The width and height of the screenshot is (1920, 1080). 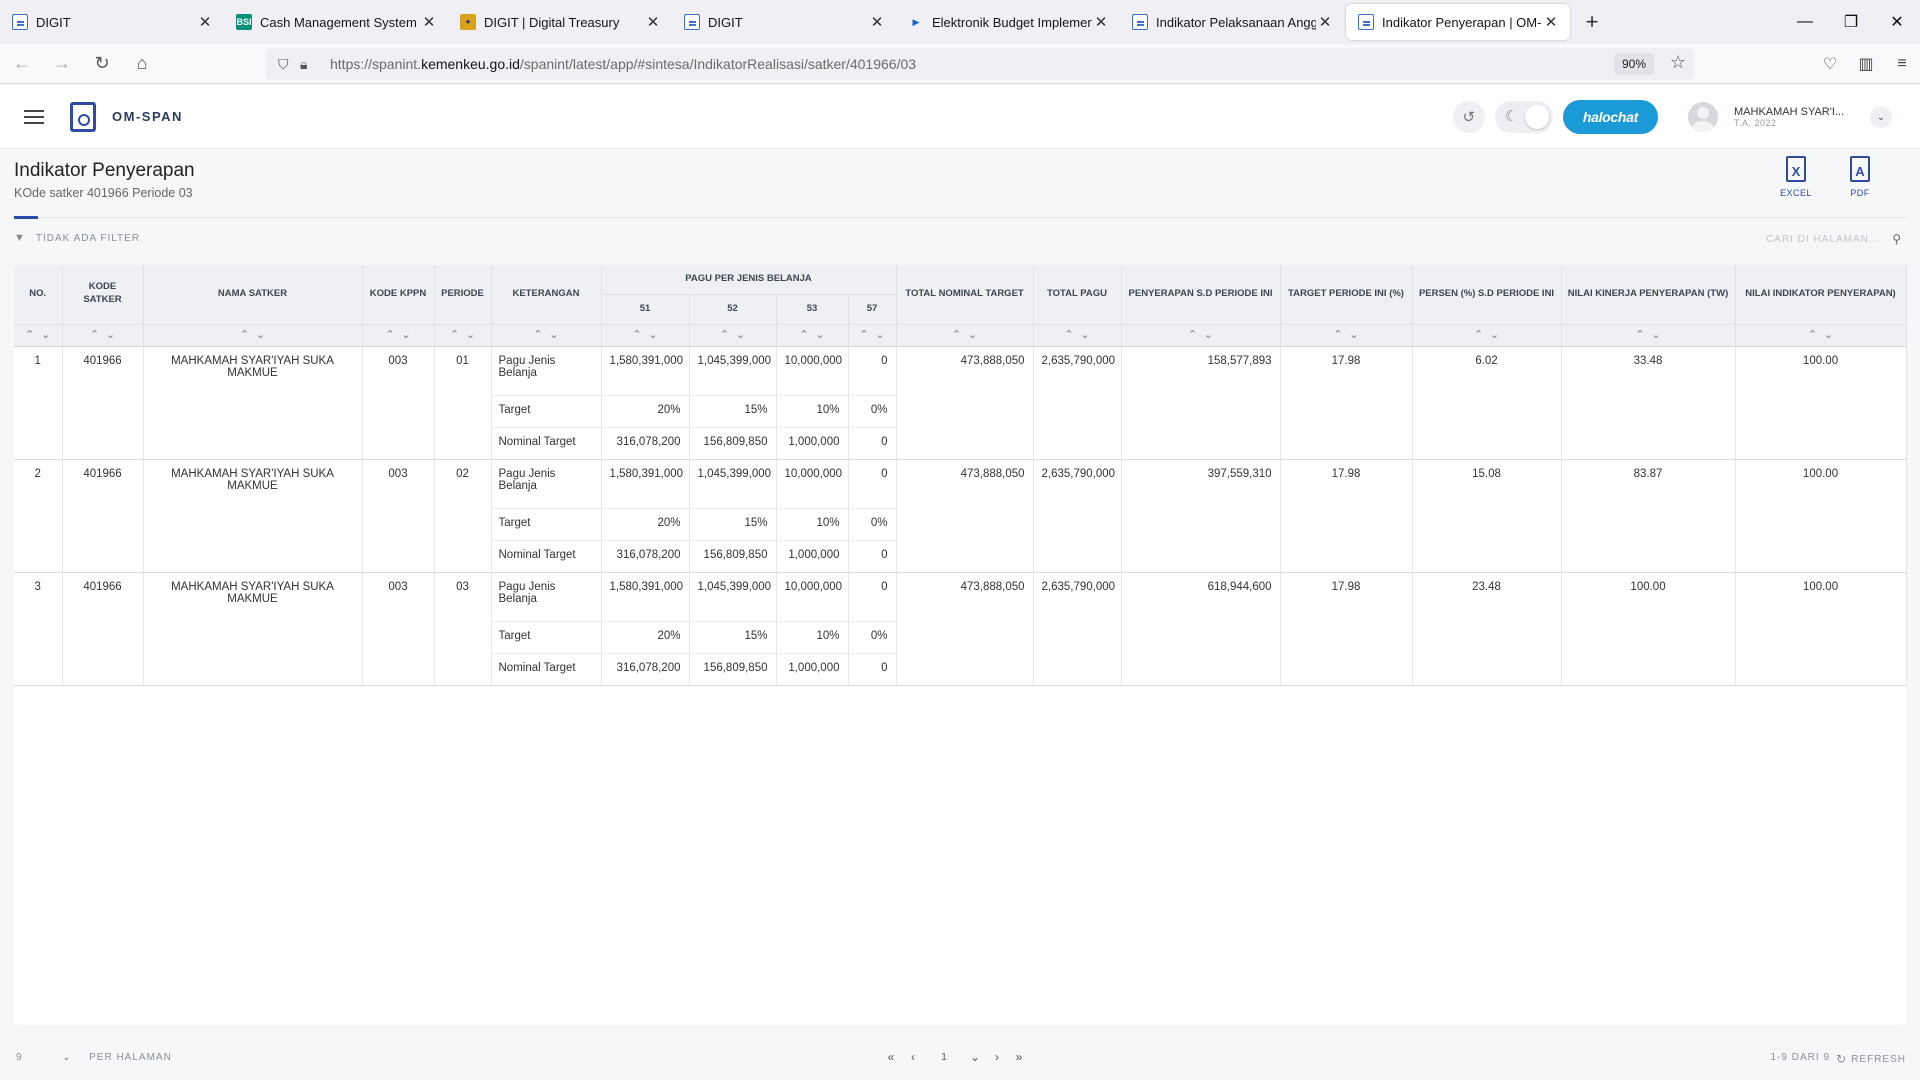 What do you see at coordinates (1805, 22) in the screenshot?
I see `minimize-icon: —` at bounding box center [1805, 22].